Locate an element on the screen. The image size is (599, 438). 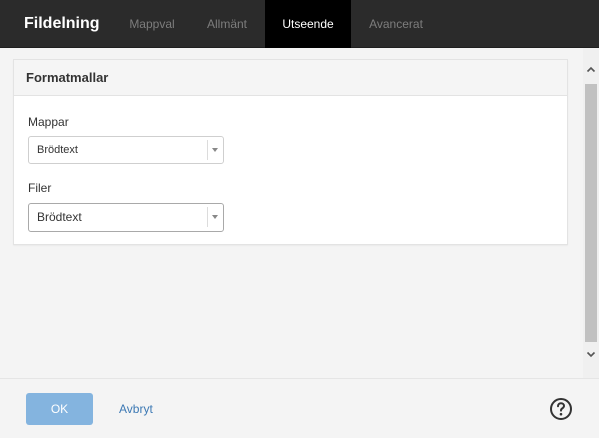
scrollbar-thumb is located at coordinates (591, 213).